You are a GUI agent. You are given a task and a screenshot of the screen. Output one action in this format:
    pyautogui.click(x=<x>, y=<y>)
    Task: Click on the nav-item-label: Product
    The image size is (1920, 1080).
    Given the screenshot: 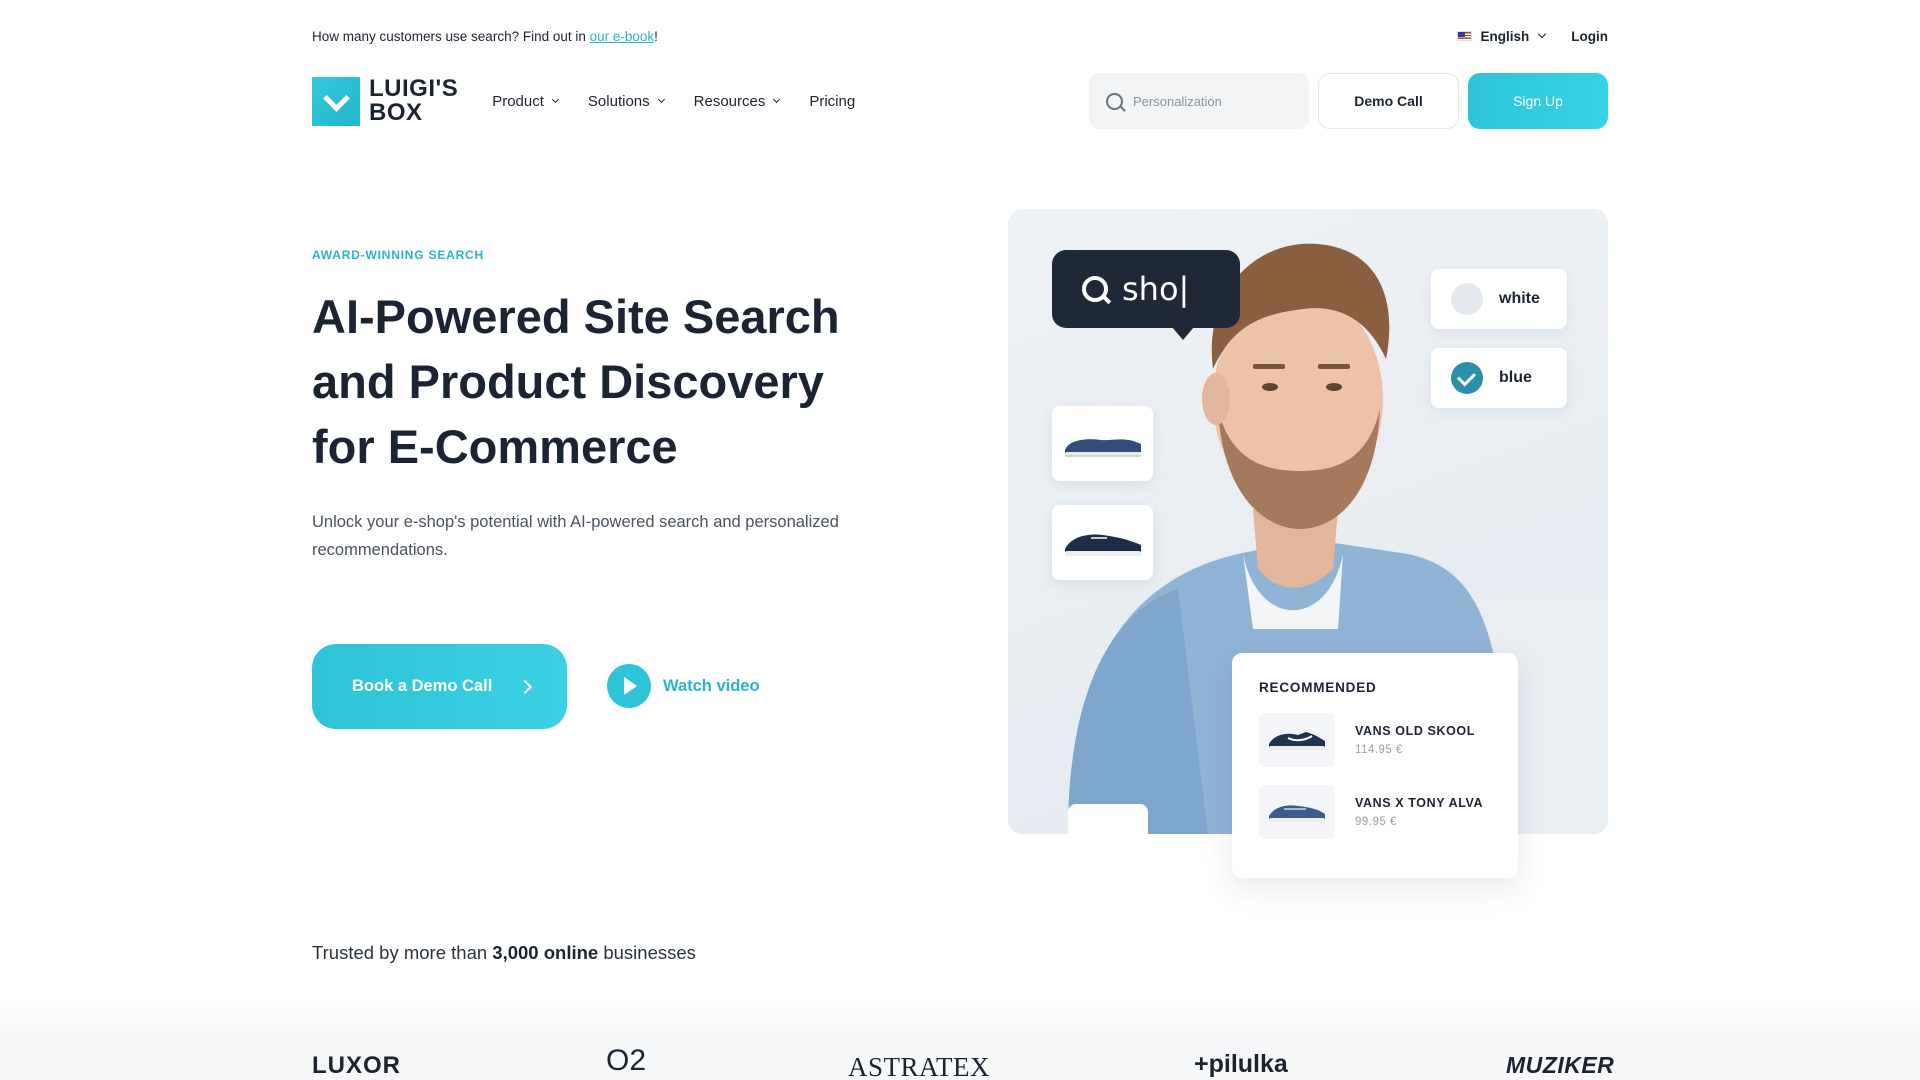 What is the action you would take?
    pyautogui.click(x=518, y=101)
    